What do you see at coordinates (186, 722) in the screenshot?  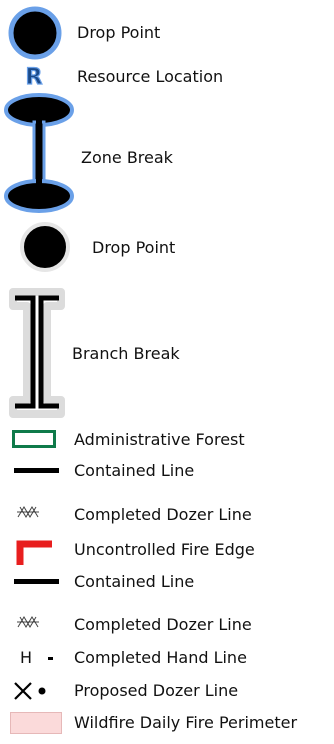 I see `legend-label-wildfire-daily-fire-perimeter: Wildfire Daily Fire Perimeter` at bounding box center [186, 722].